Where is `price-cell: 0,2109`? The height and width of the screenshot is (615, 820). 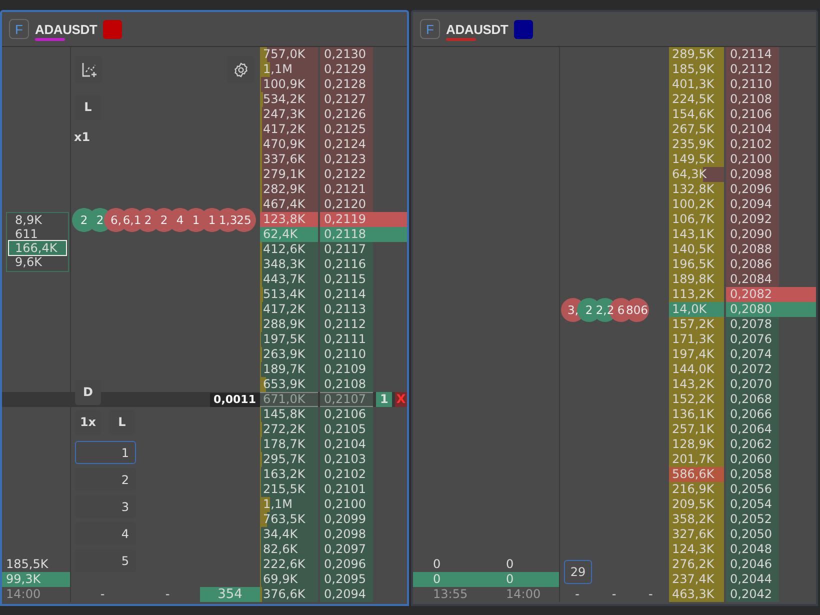
price-cell: 0,2109 is located at coordinates (346, 369).